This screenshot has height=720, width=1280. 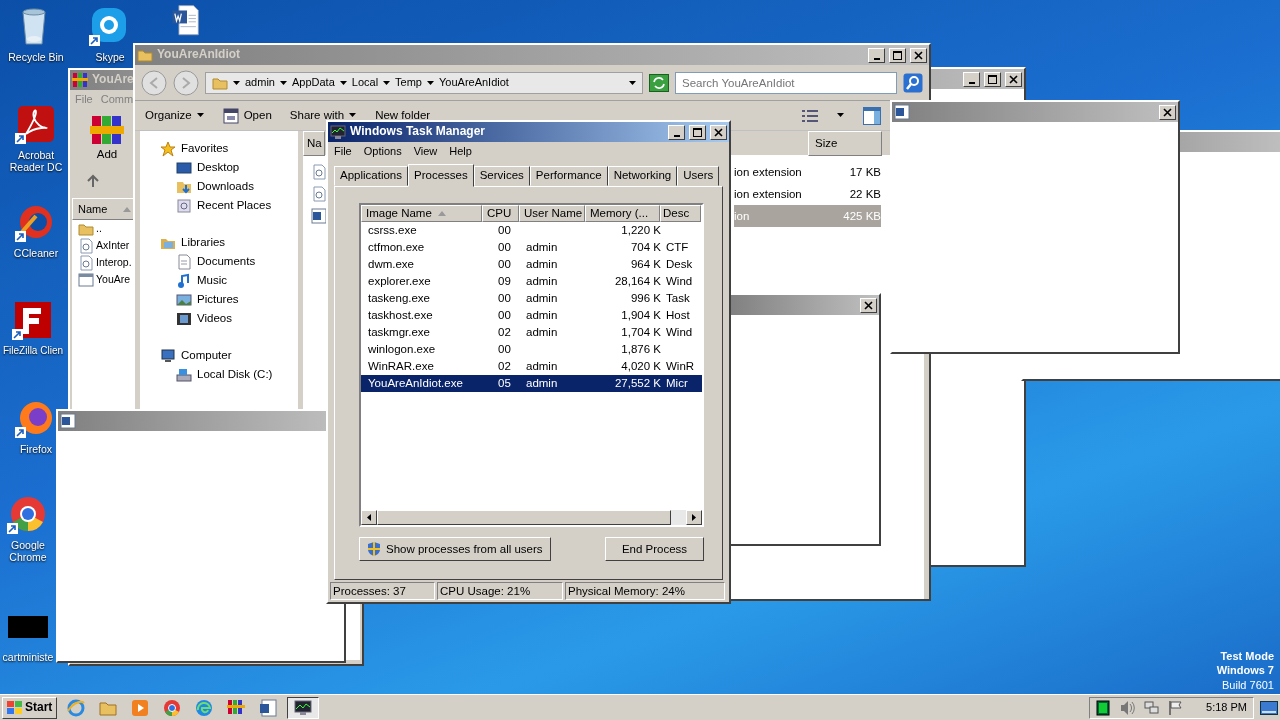 I want to click on file-name: AxInter, so click(x=113, y=245).